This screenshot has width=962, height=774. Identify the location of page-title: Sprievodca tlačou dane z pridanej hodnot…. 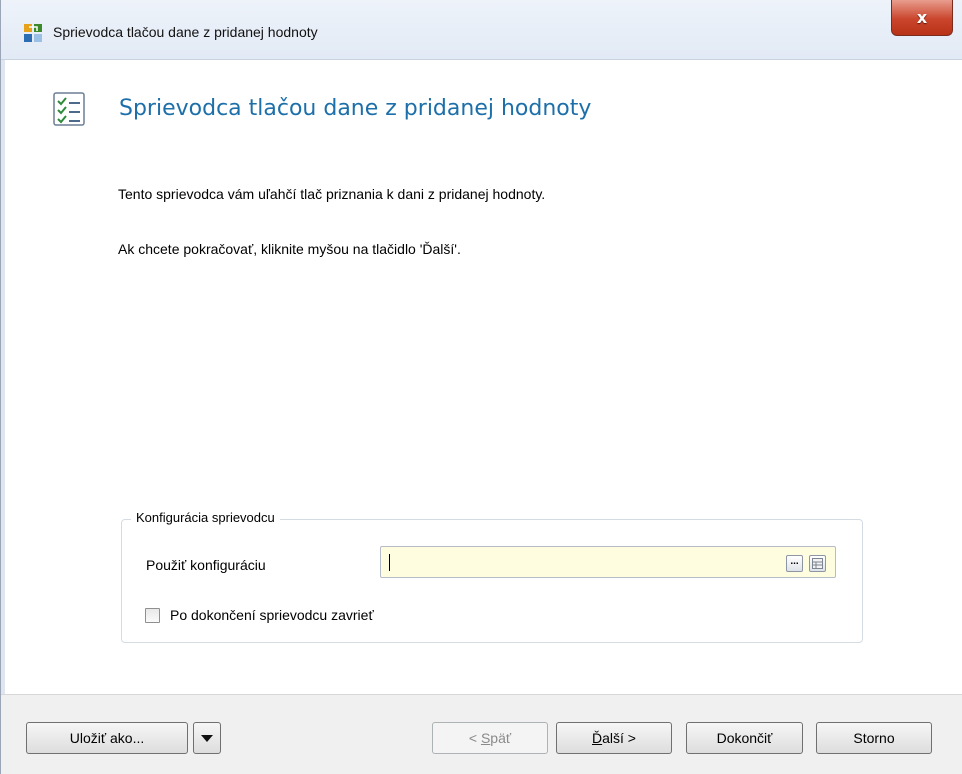
(355, 108).